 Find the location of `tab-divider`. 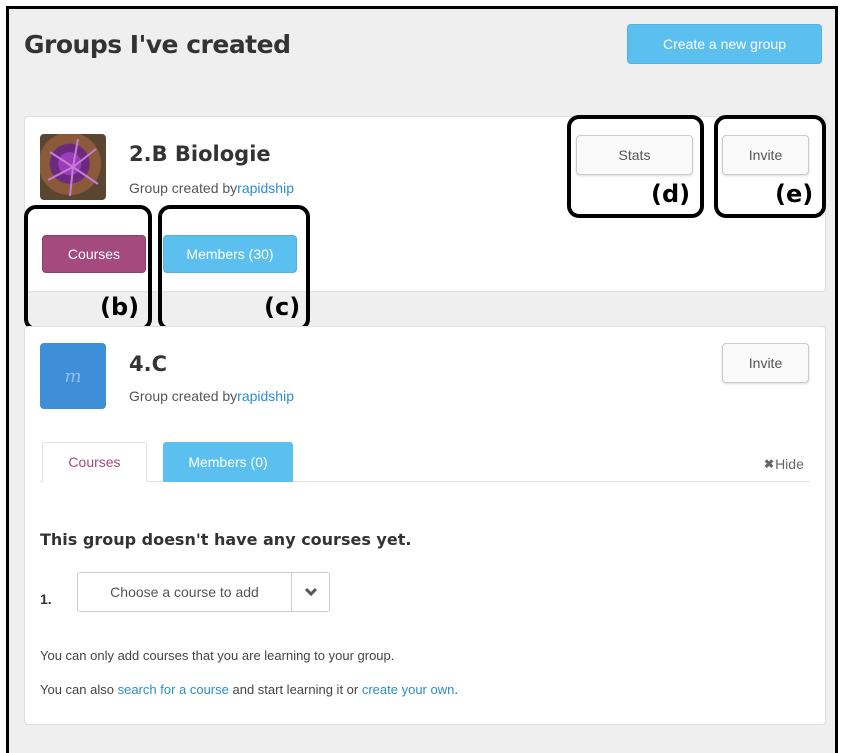

tab-divider is located at coordinates (425, 481).